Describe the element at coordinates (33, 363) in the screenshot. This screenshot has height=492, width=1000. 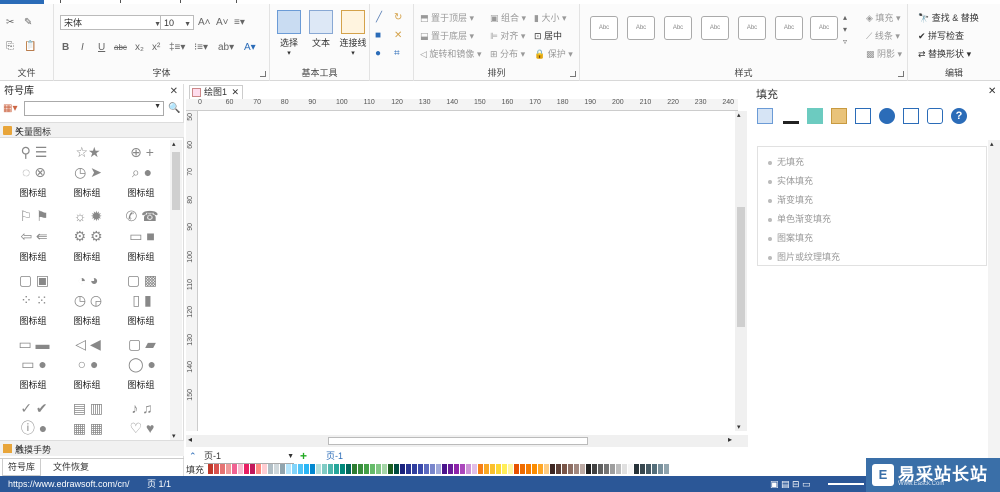
I see `icon-group-item: ▭ ▬ ▭ ● 图标组` at that location.